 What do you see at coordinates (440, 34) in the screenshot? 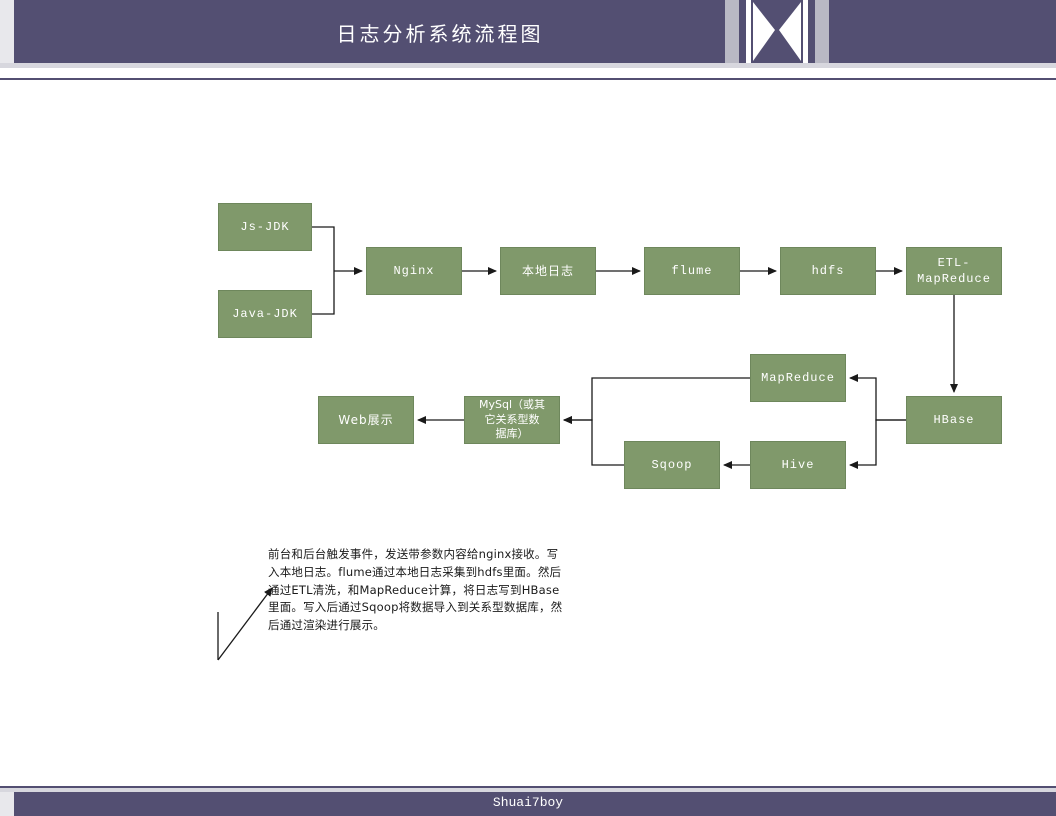
I see `page-title: 日志分析系统流程图` at bounding box center [440, 34].